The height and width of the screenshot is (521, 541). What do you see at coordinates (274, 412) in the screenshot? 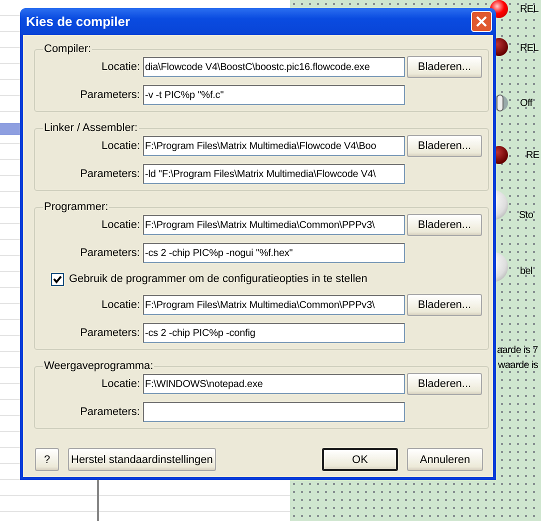
I see `input-field` at bounding box center [274, 412].